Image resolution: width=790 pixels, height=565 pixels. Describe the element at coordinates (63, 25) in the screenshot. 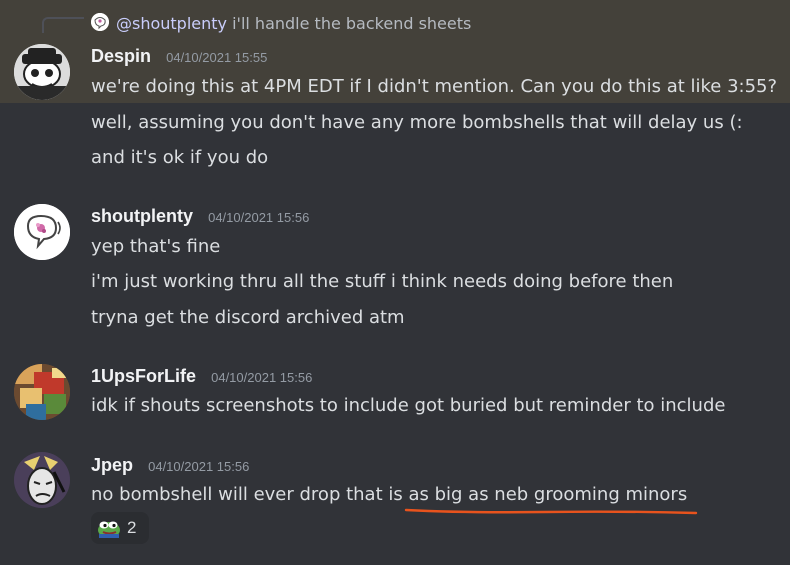

I see `reply-spine` at that location.